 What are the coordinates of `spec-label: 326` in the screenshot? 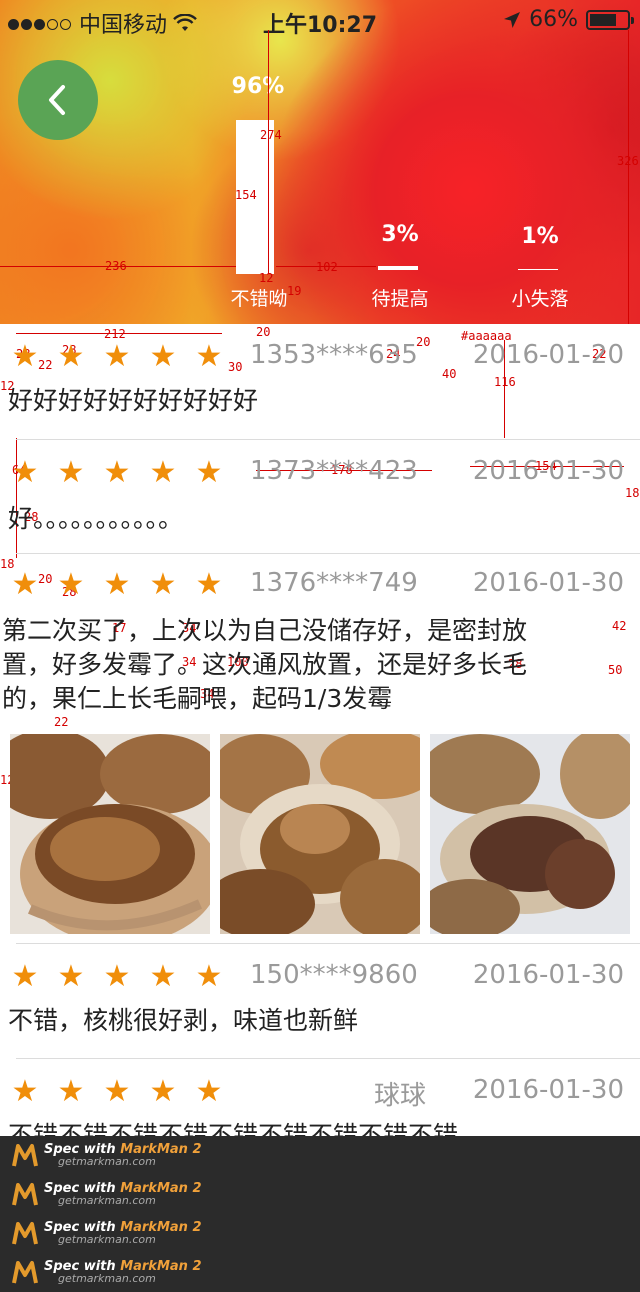 It's located at (628, 161).